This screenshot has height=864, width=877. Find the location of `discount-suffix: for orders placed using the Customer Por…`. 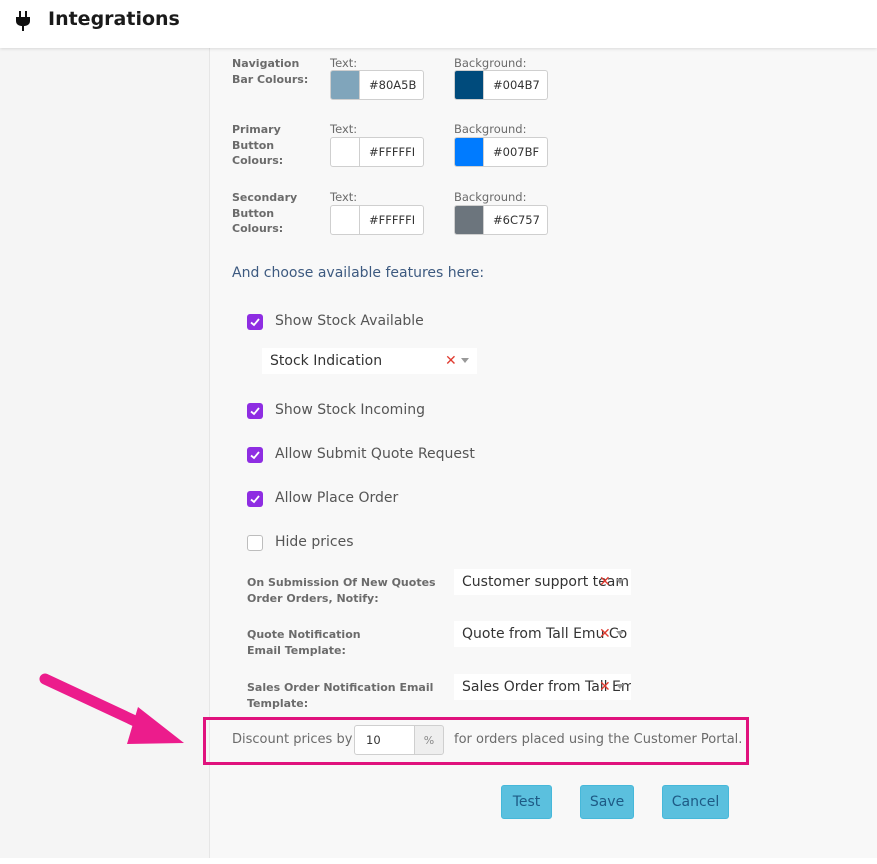

discount-suffix: for orders placed using the Customer Por… is located at coordinates (598, 739).